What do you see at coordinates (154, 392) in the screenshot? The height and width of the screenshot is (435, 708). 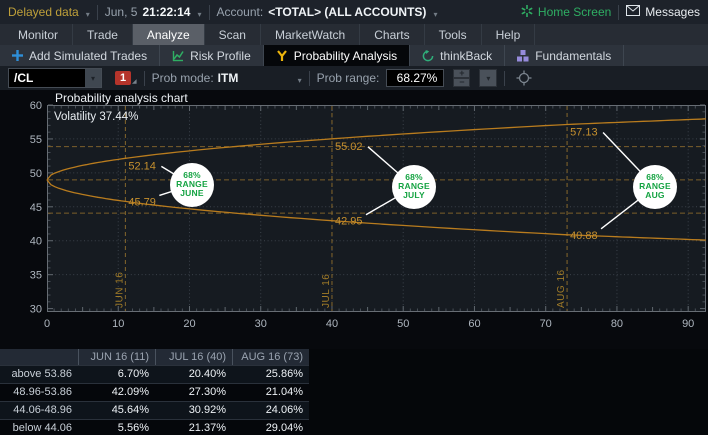 I see `table-row: 48.96-53.86 42.09% 27.30% 21.04%` at bounding box center [154, 392].